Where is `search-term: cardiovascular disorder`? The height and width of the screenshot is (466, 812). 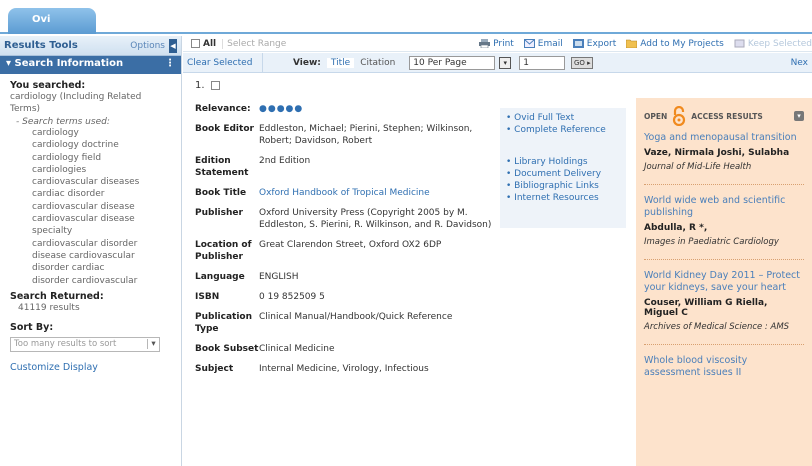 search-term: cardiovascular disorder is located at coordinates (85, 243).